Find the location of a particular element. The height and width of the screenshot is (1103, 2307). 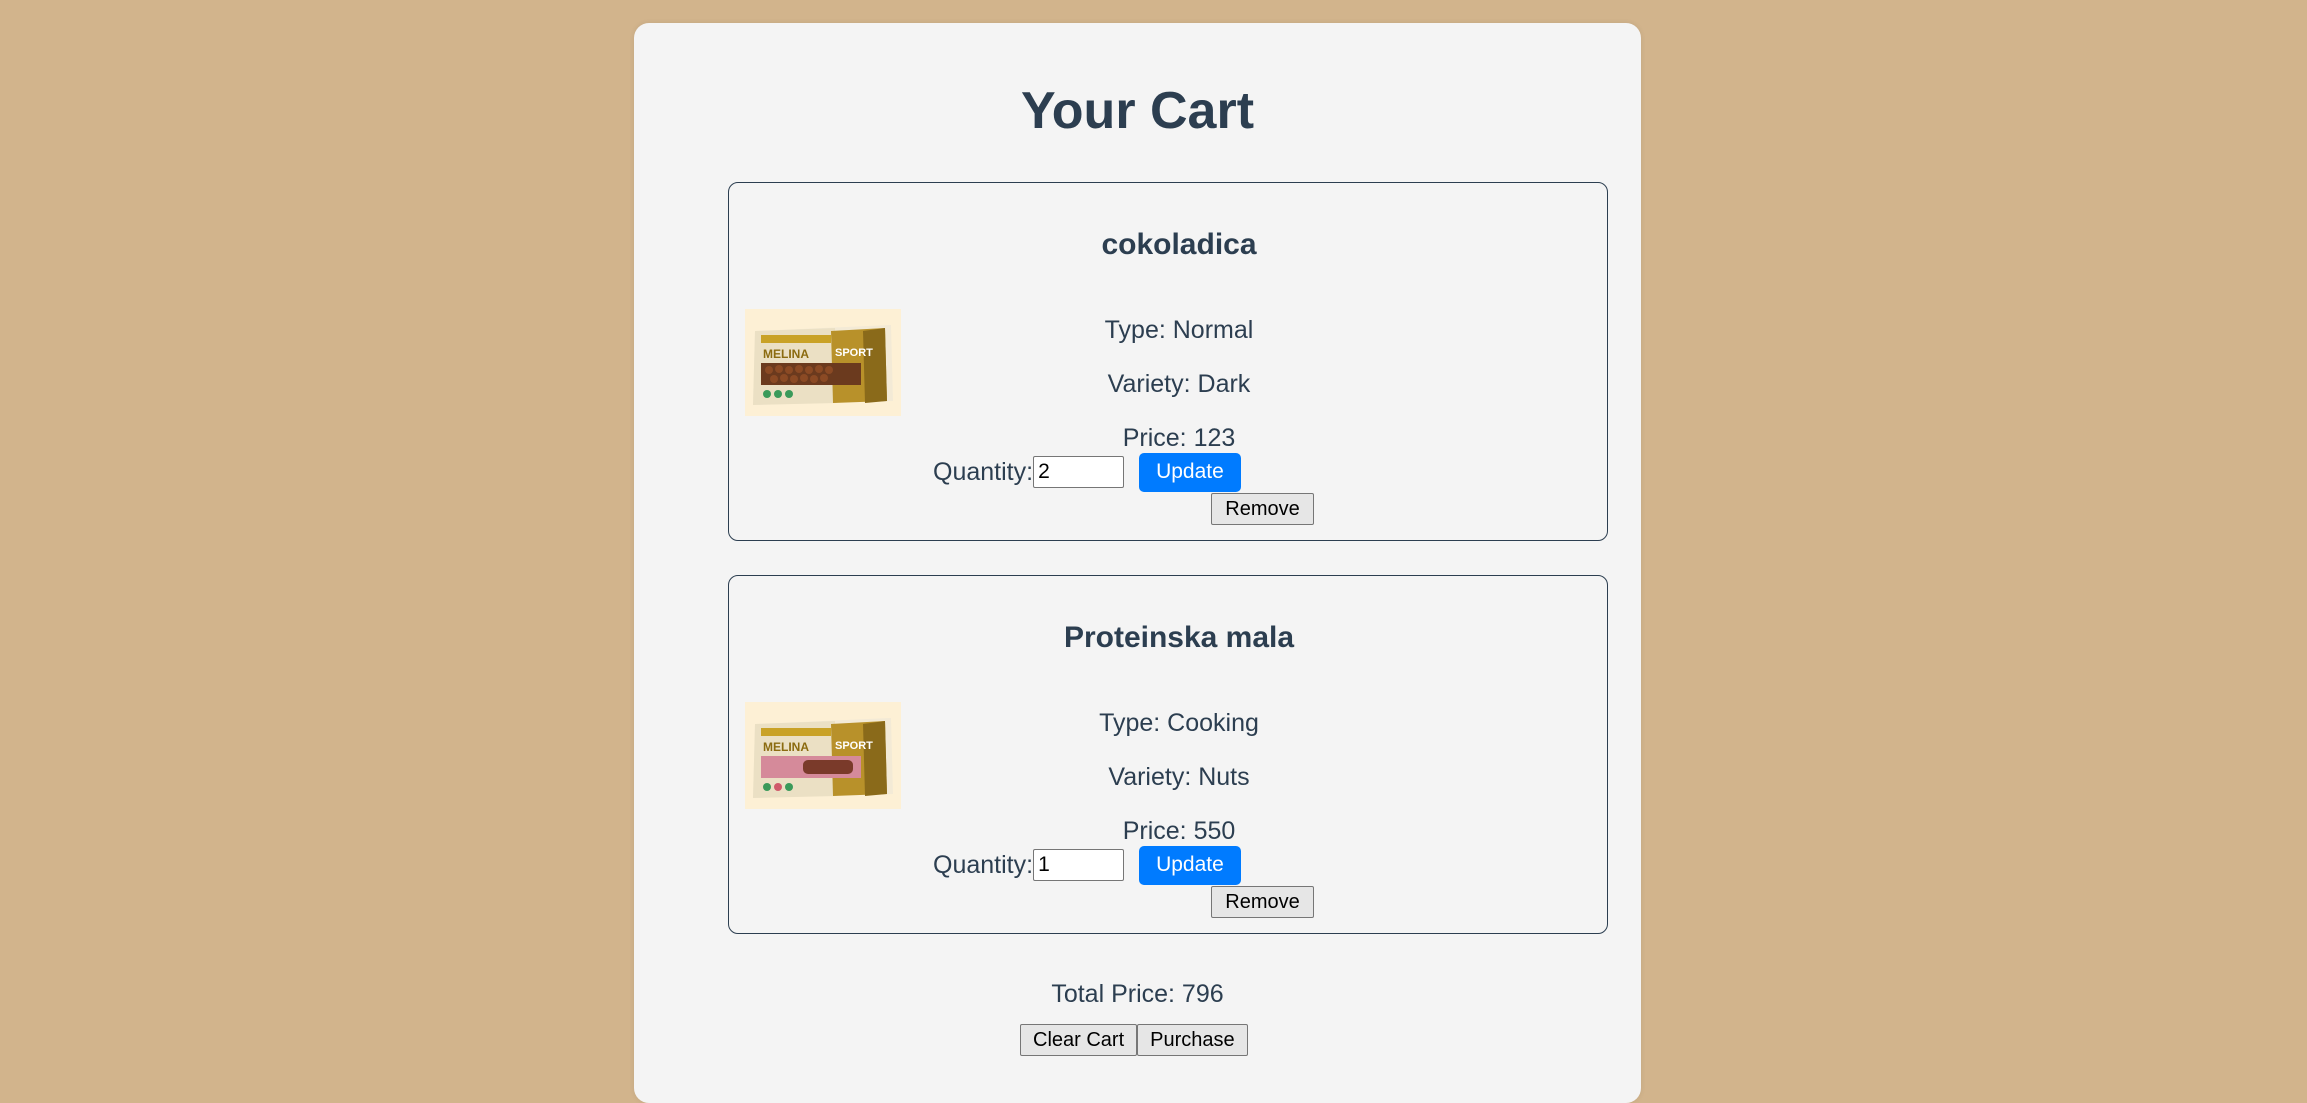

product-type: Type: Cooking is located at coordinates (1179, 723).